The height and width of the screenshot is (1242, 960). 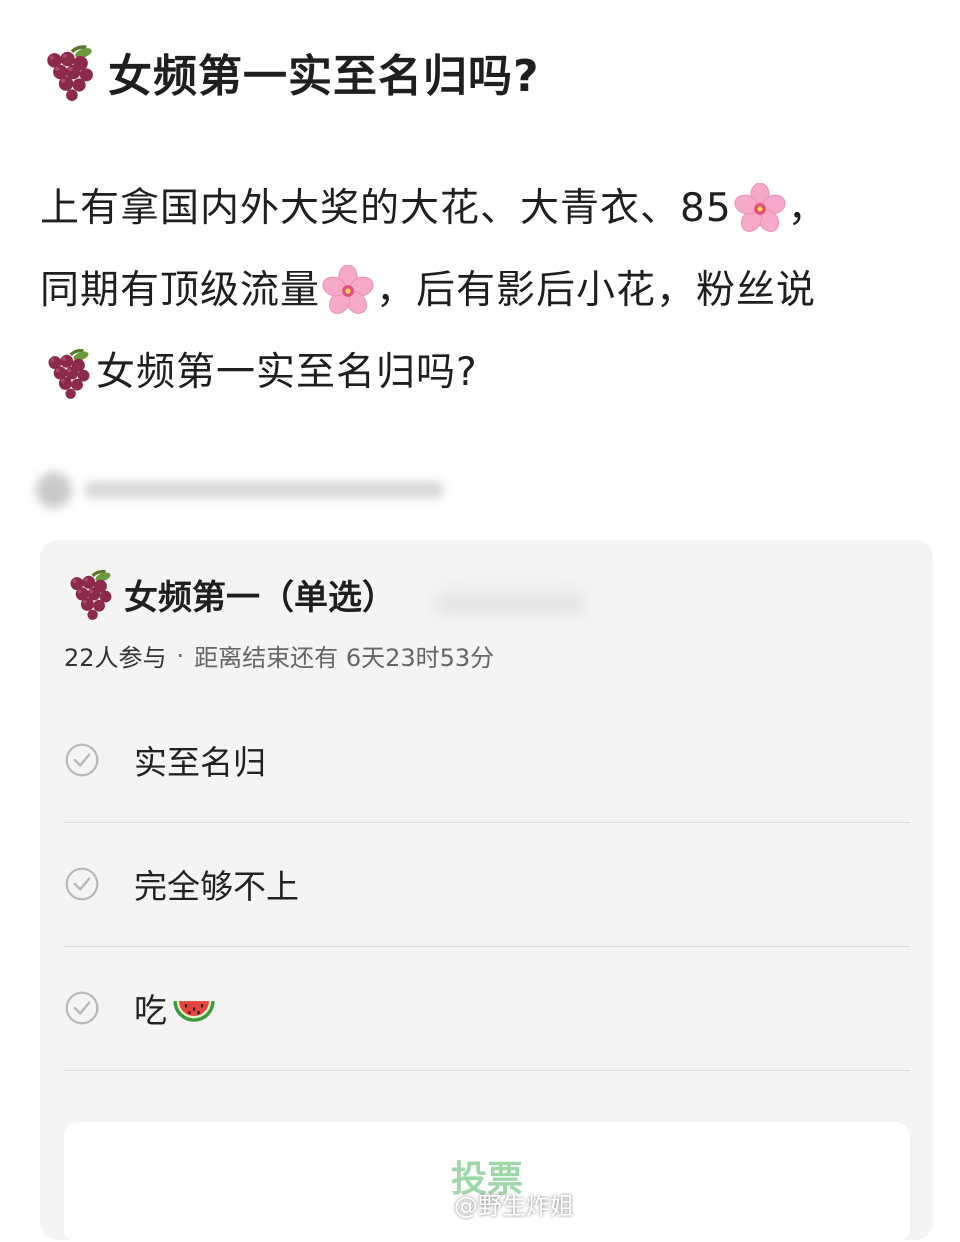 I want to click on poll-option-label: 吃, so click(x=150, y=1010).